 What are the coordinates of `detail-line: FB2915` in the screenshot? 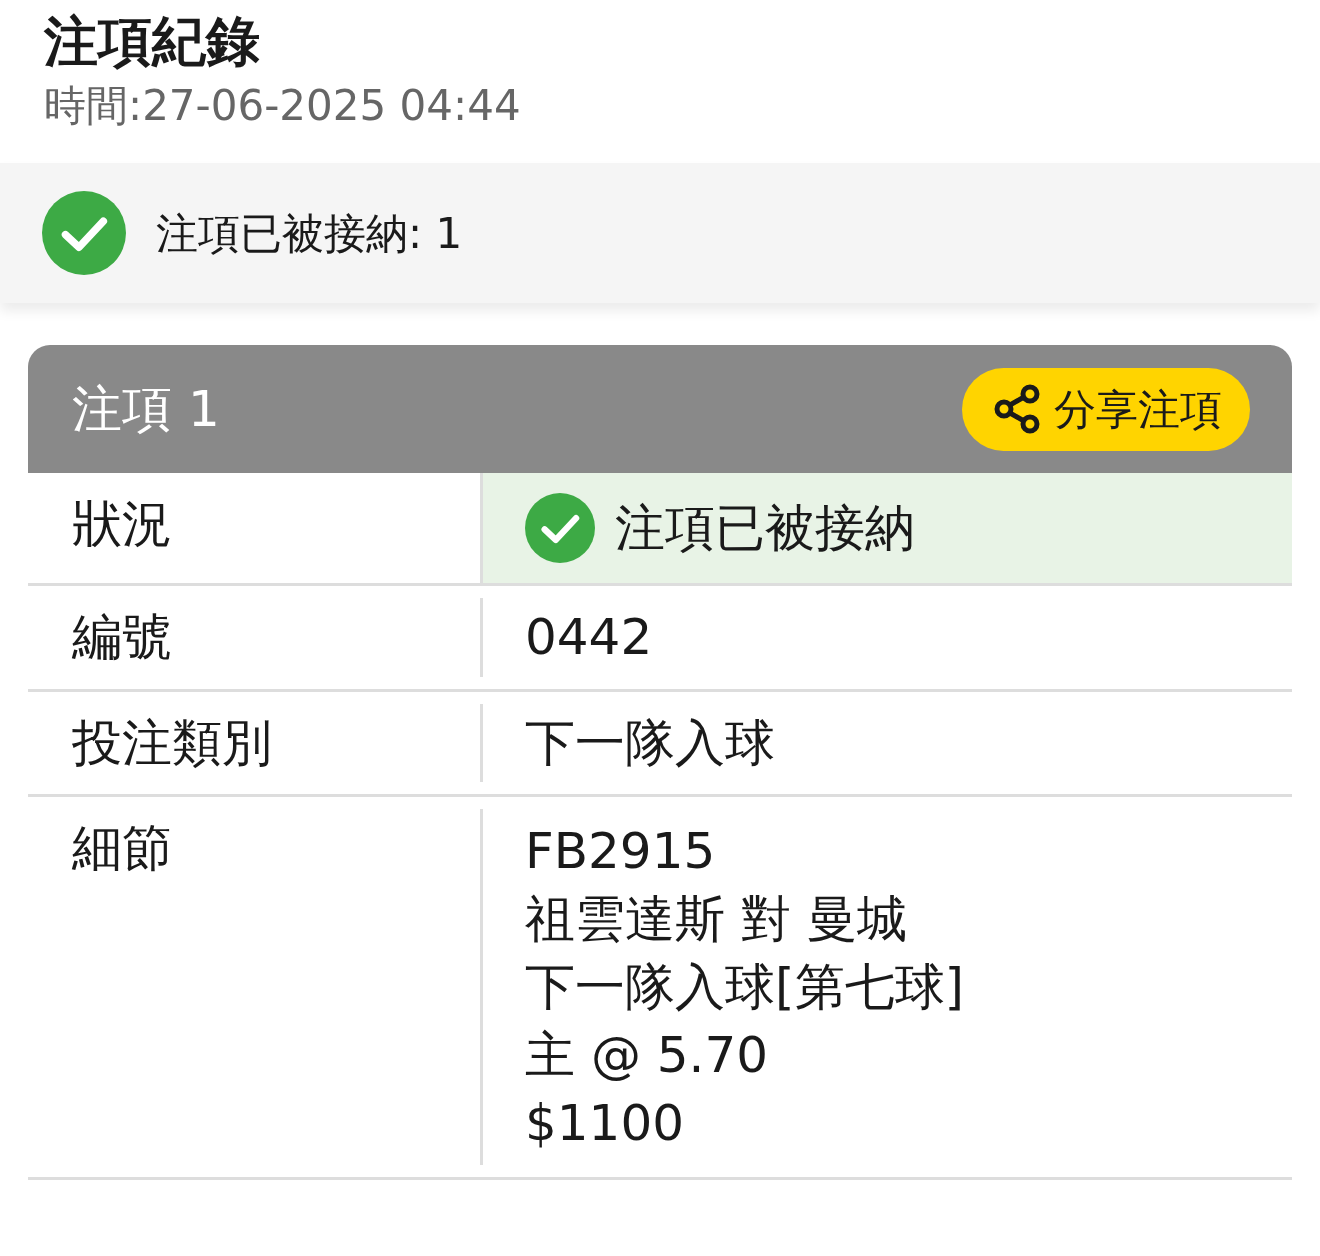 It's located at (621, 852).